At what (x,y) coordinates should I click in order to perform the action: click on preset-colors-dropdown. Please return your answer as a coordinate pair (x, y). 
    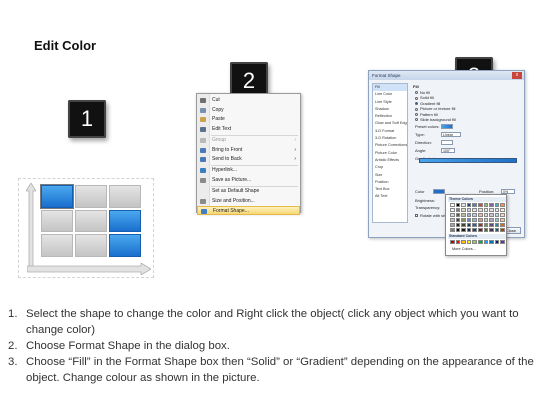
    Looking at the image, I should click on (447, 126).